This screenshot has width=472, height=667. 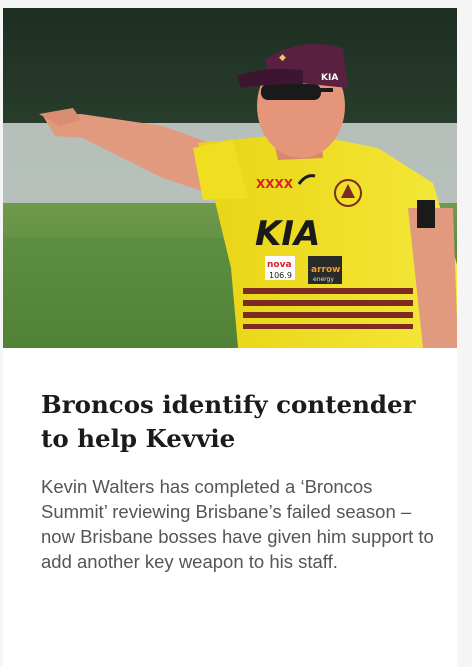 I want to click on shirt-sponsor-nova: nova, so click(x=279, y=265).